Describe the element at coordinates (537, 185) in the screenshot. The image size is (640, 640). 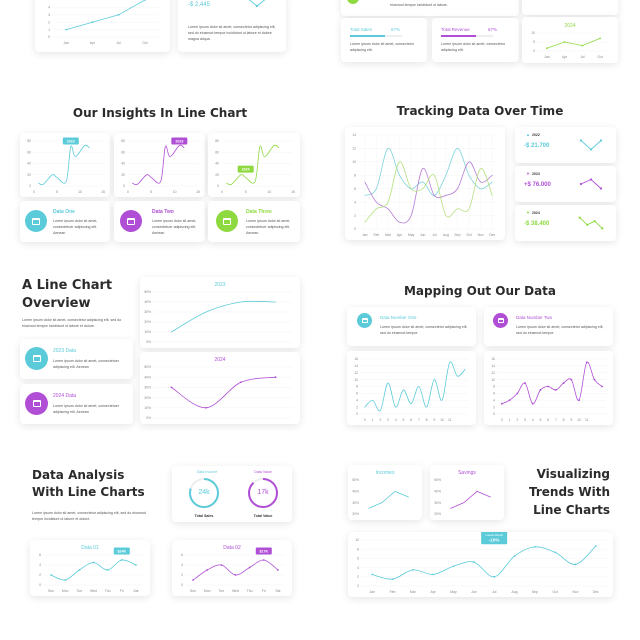
I see `tracking-value-2023: +$ 76.000` at that location.